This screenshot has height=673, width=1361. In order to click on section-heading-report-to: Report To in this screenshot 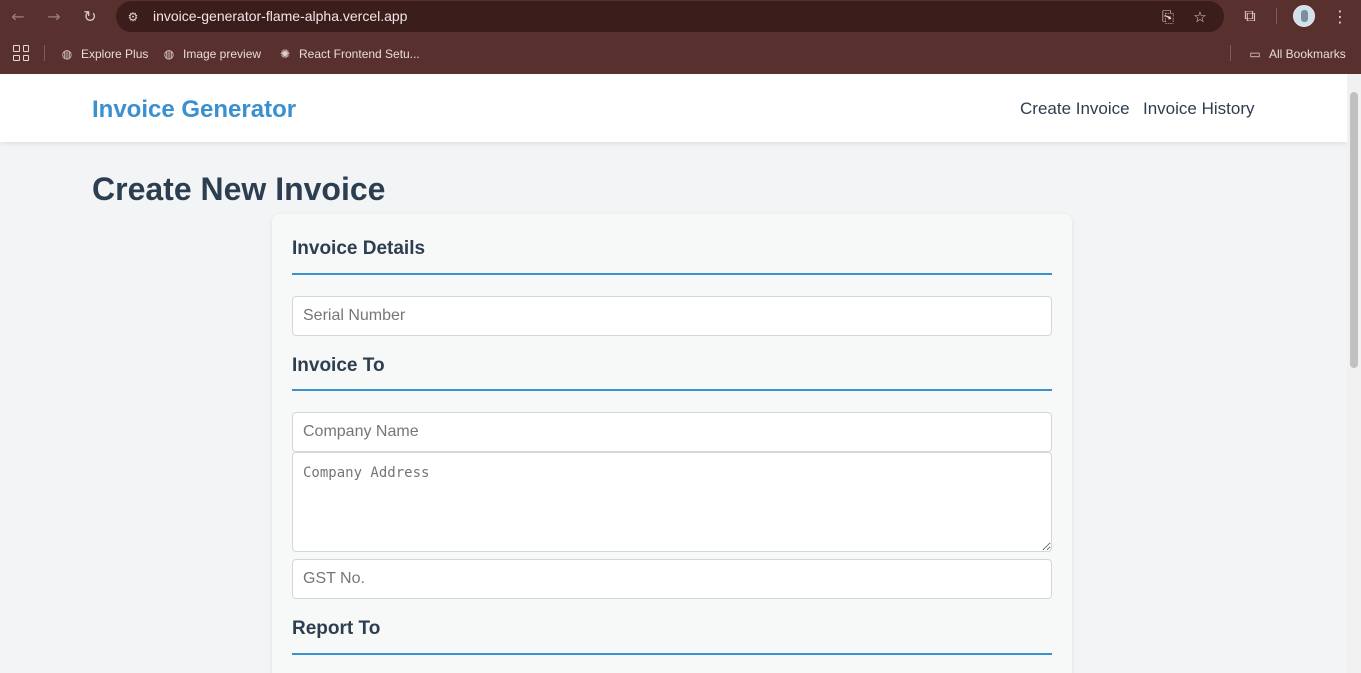, I will do `click(336, 628)`.